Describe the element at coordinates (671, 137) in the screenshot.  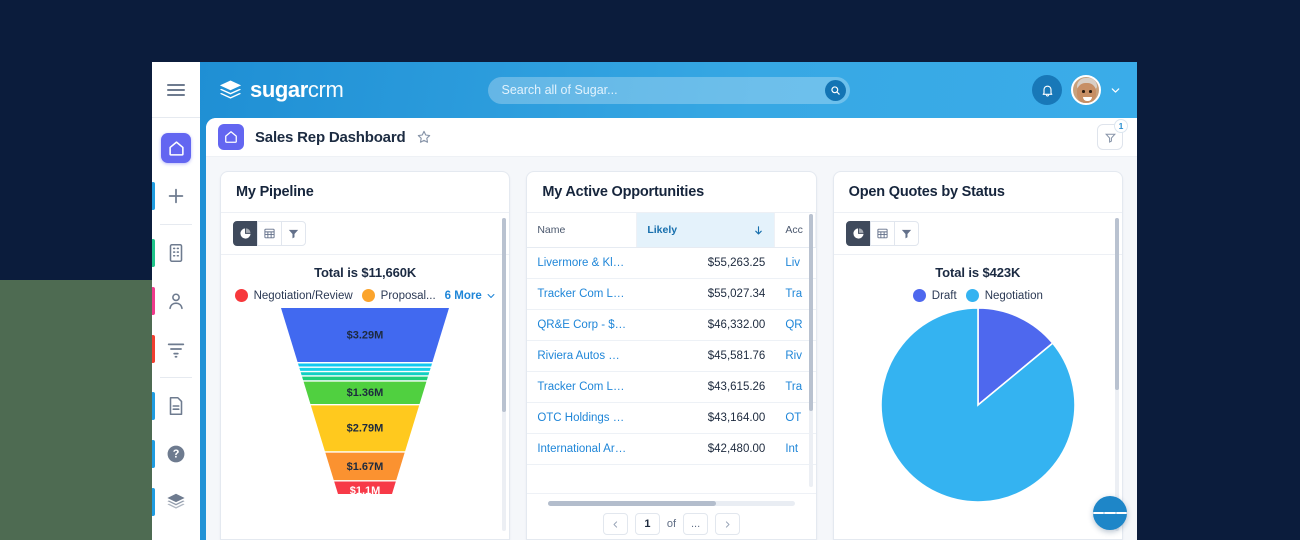
I see `dashboard-header: Sales Rep Dashboard 1` at that location.